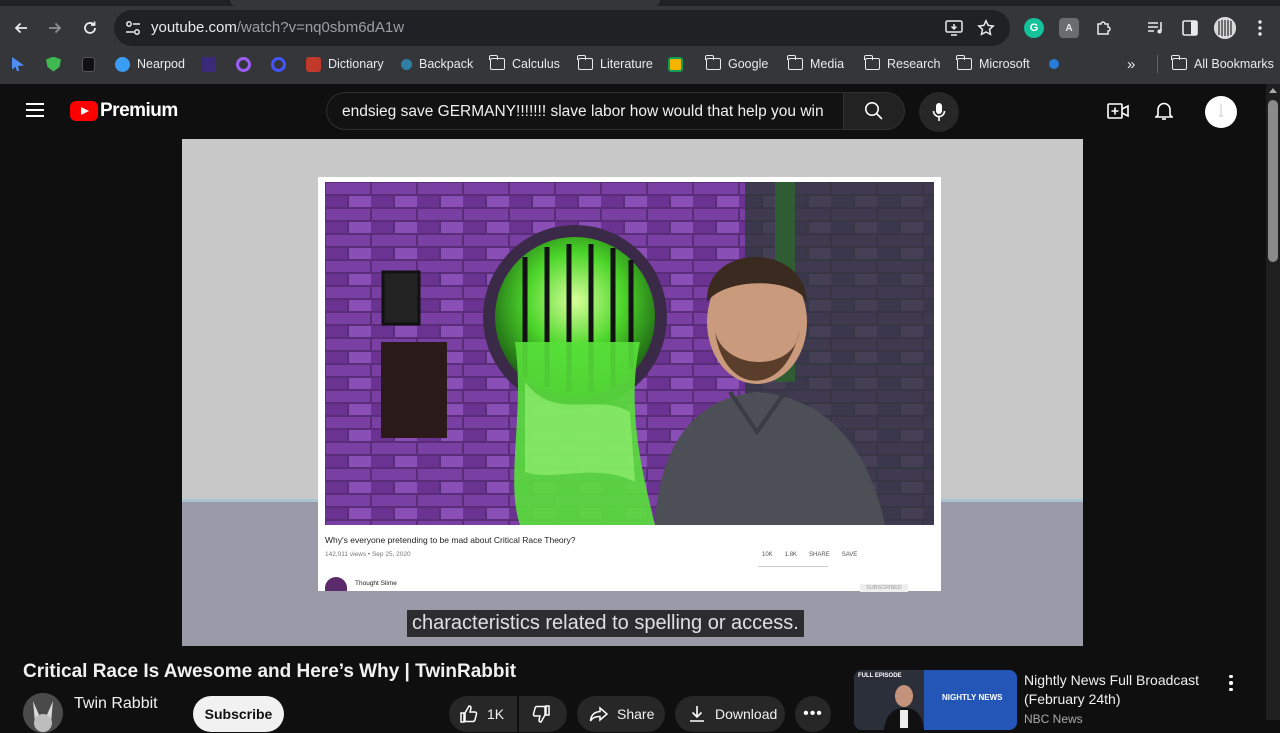  I want to click on bell-icon, so click(1164, 111).